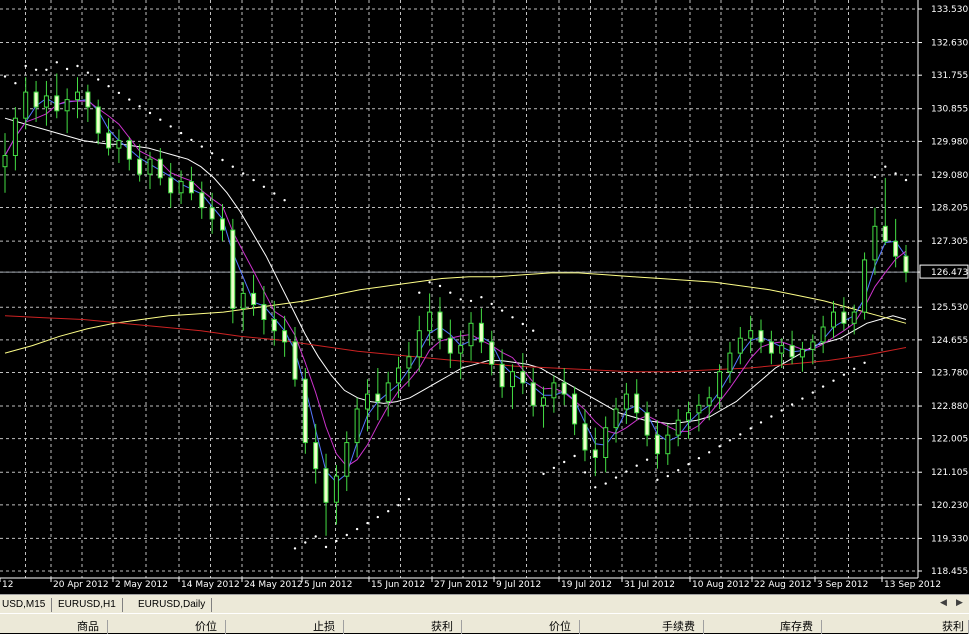 This screenshot has height=634, width=969. I want to click on column-profit: 获利, so click(895, 627).